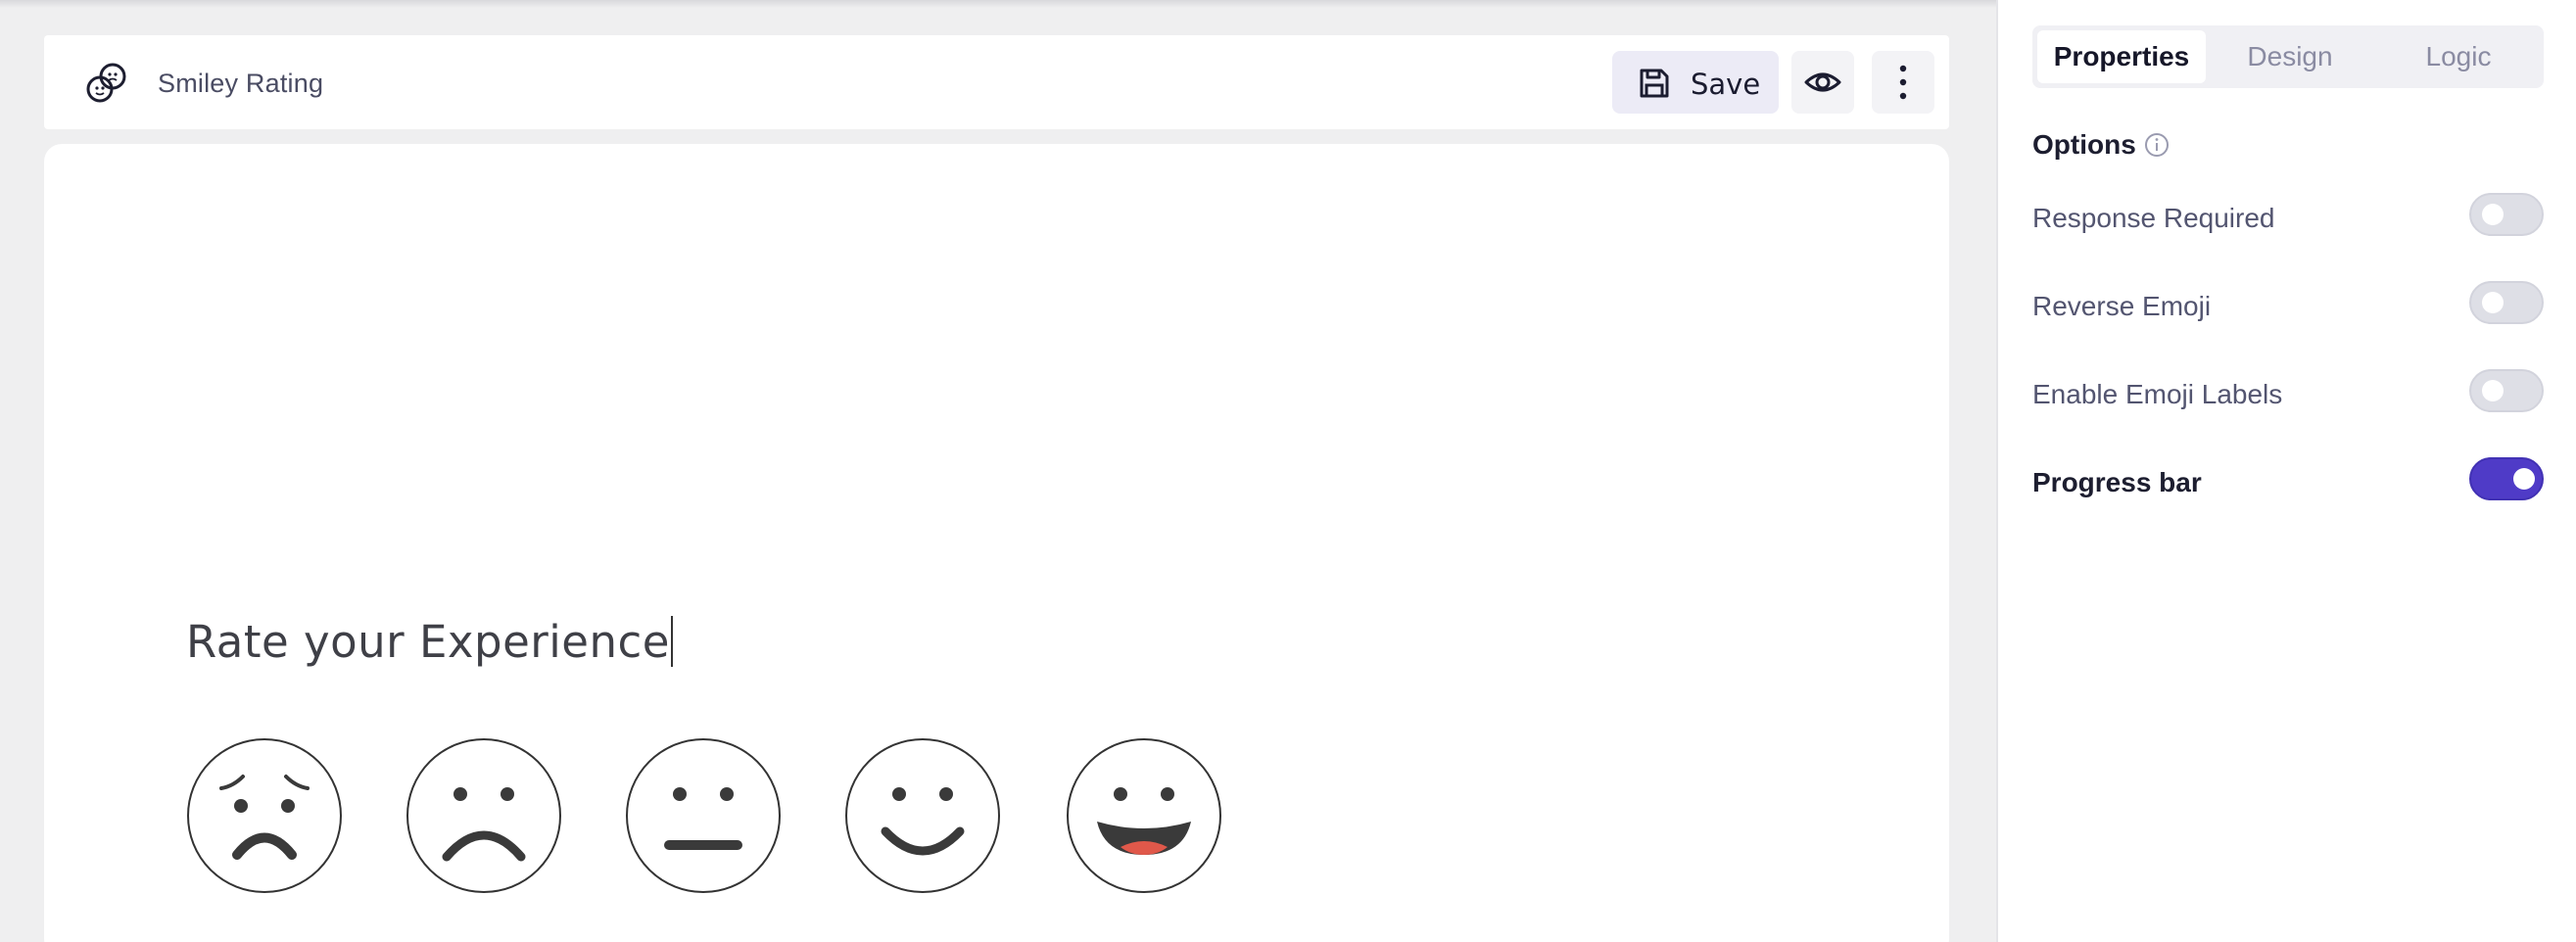 The image size is (2576, 942). I want to click on question-text-value: Rate your Experience, so click(428, 642).